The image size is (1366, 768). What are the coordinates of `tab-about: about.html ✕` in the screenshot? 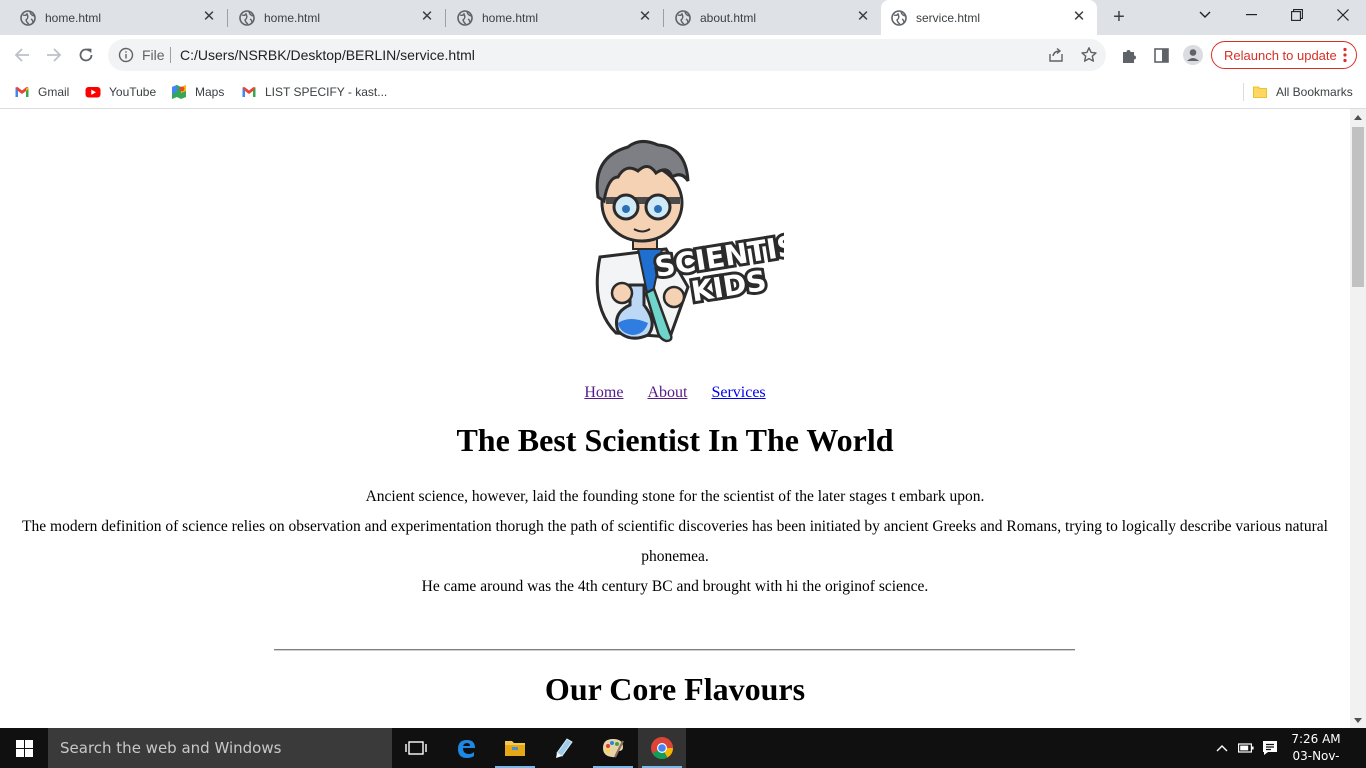 It's located at (772, 17).